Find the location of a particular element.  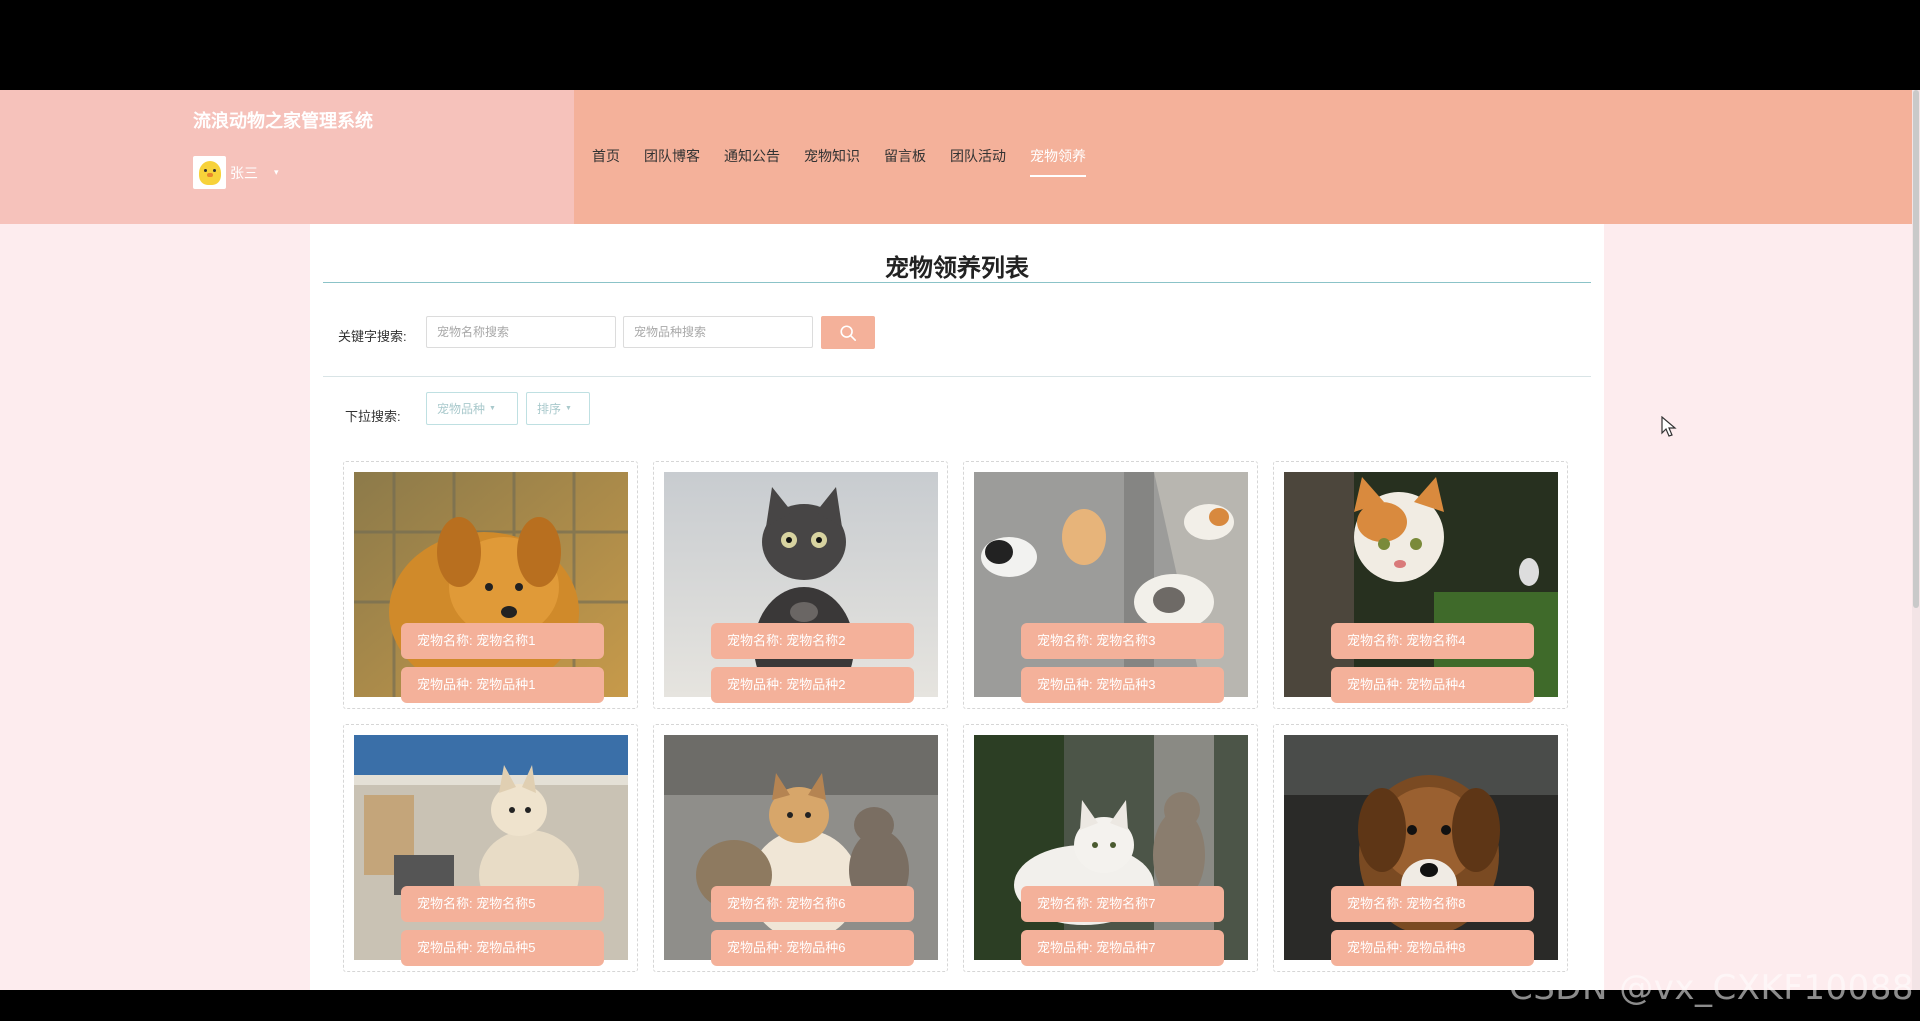

caret-down-icon: ▾ is located at coordinates (276, 172).